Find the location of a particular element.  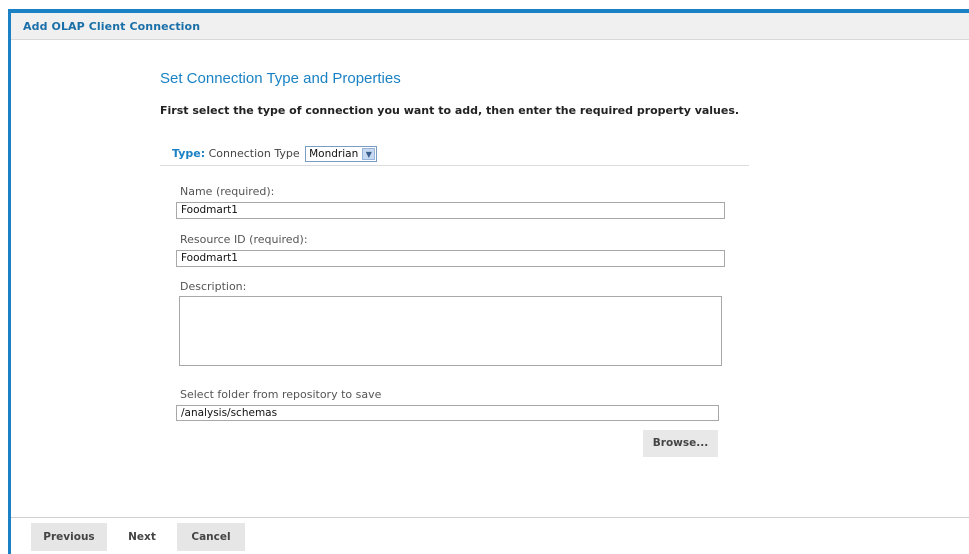

type-divider is located at coordinates (454, 165).